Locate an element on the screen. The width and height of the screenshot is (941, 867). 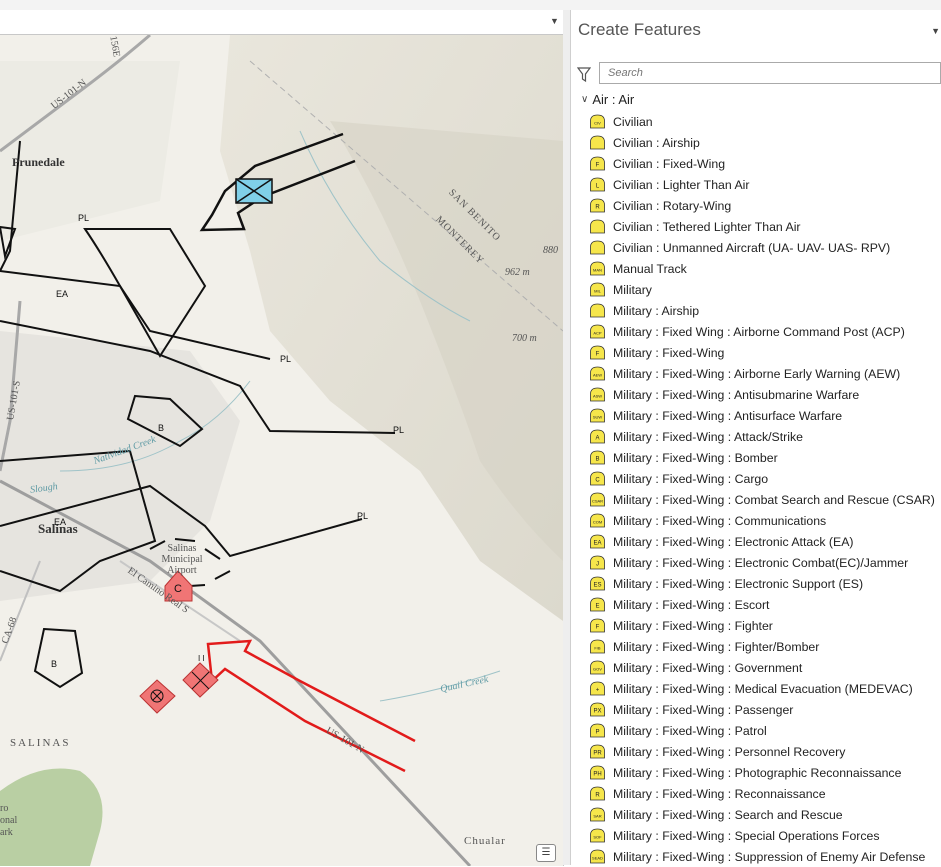
air-track-symbol-icon: PR is located at coordinates (597, 751).